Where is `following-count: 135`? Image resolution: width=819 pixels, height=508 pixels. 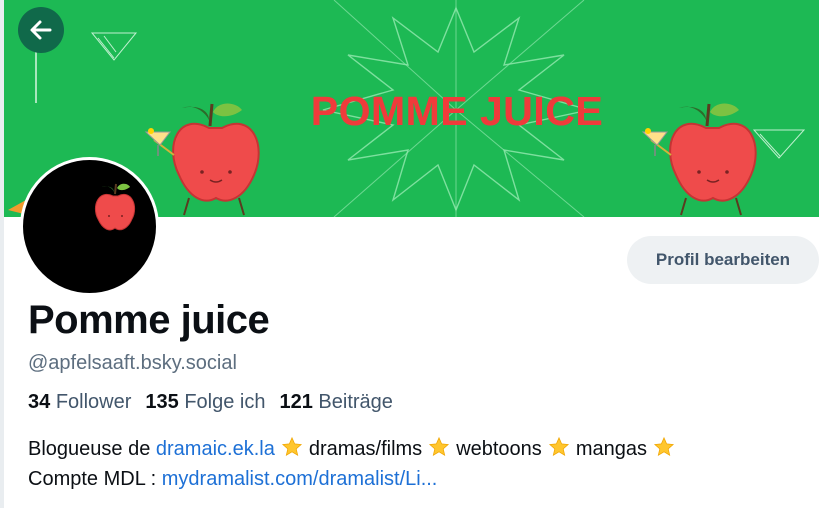
following-count: 135 is located at coordinates (162, 402).